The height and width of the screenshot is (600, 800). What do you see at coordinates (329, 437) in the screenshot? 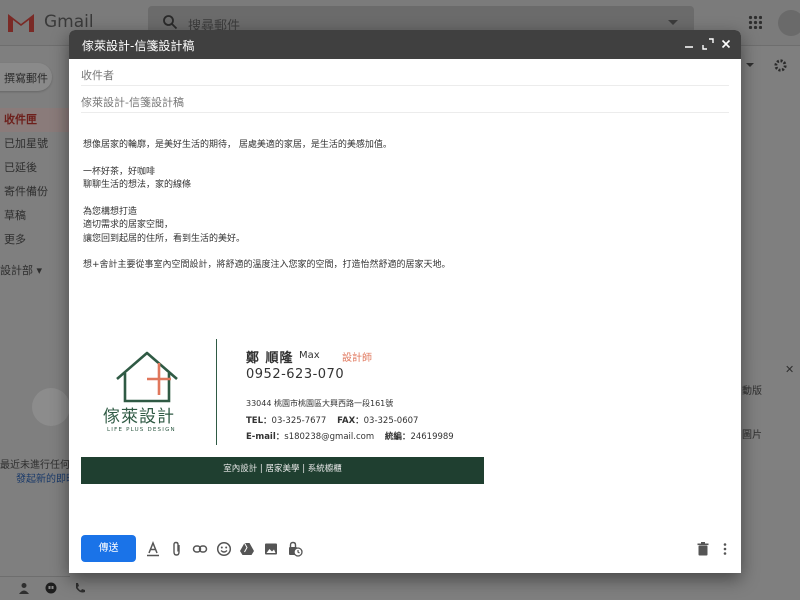
I see `email-value: s180238@gmail.com` at bounding box center [329, 437].